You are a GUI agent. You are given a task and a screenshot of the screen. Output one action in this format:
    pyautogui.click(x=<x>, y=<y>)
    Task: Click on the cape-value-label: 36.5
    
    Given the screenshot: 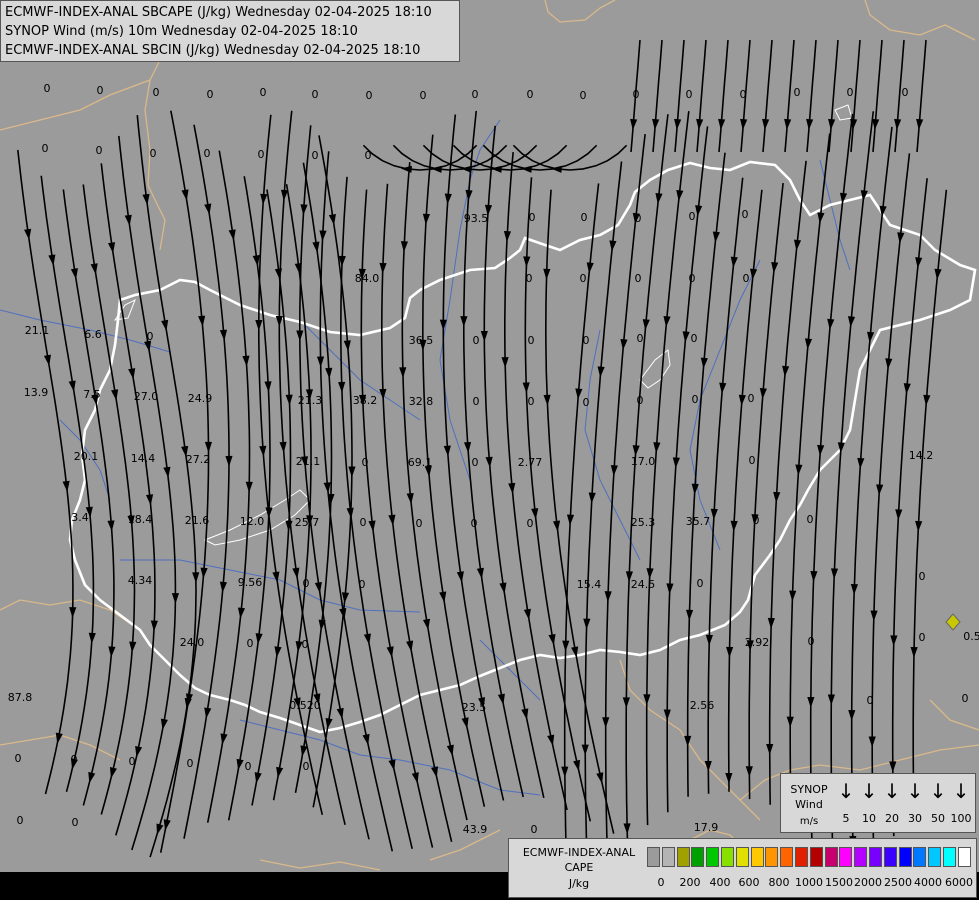 What is the action you would take?
    pyautogui.click(x=421, y=340)
    